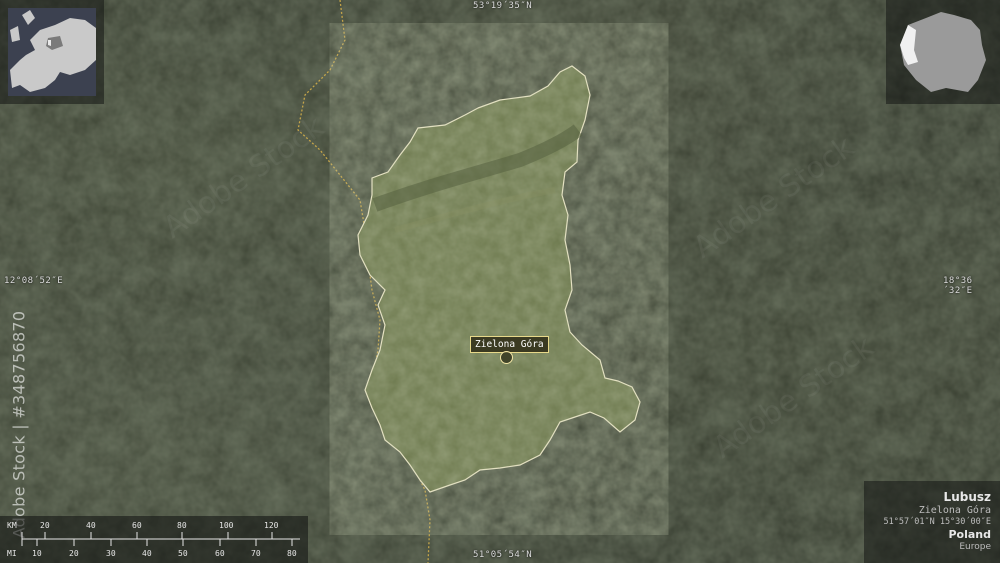 Image resolution: width=1000 pixels, height=563 pixels. Describe the element at coordinates (958, 286) in the screenshot. I see `coord-right: 18°36´32″E` at that location.